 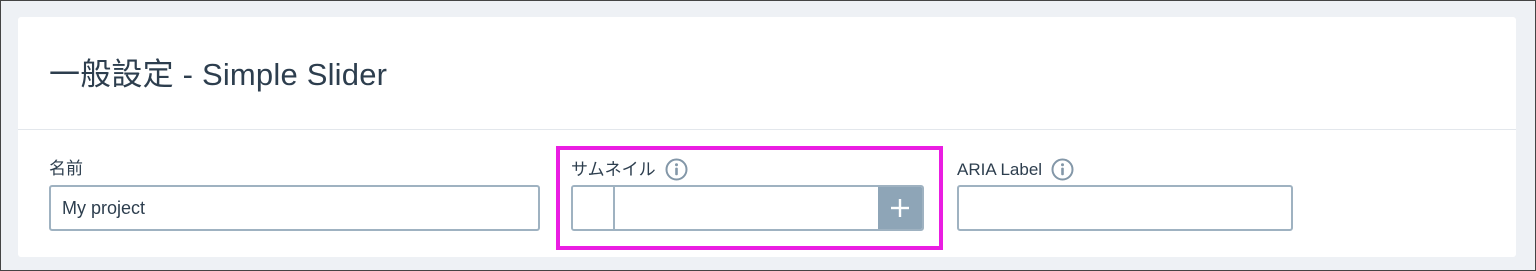 What do you see at coordinates (767, 129) in the screenshot?
I see `header-divider` at bounding box center [767, 129].